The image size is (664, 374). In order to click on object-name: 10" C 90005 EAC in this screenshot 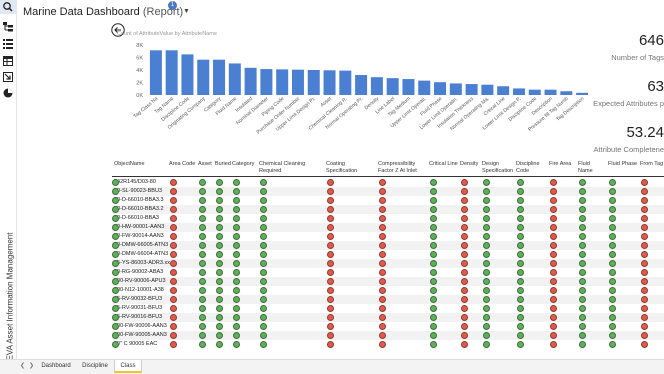, I will do `click(136, 344)`.